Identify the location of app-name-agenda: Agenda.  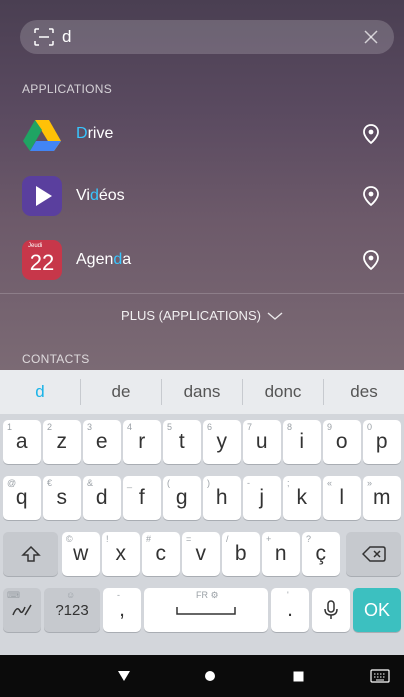
(104, 259).